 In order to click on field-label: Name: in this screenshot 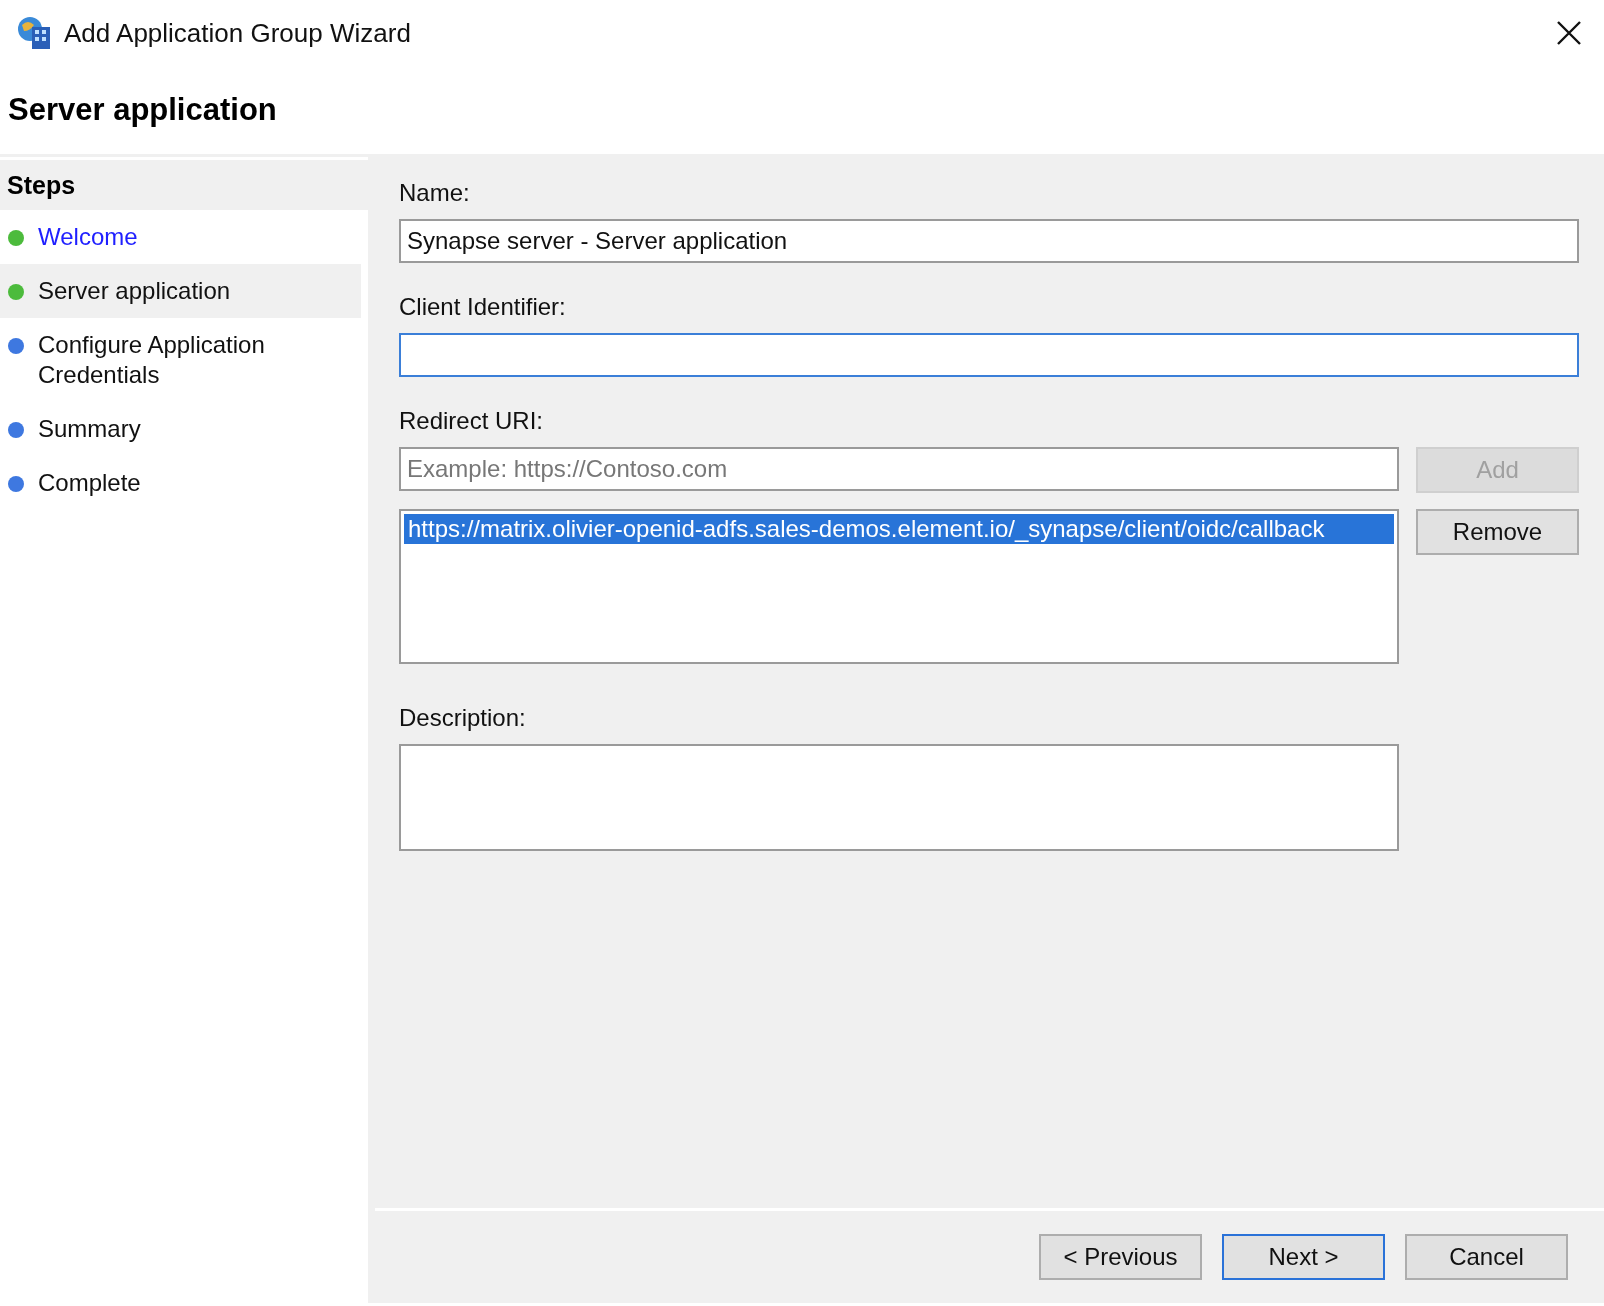, I will do `click(434, 193)`.